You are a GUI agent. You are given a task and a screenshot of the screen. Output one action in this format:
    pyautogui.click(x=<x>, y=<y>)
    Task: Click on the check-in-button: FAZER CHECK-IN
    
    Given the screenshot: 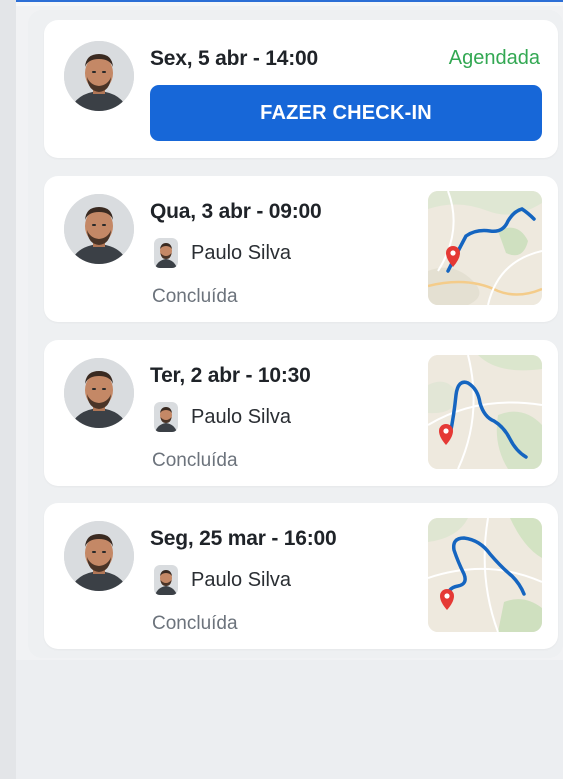 What is the action you would take?
    pyautogui.click(x=346, y=113)
    